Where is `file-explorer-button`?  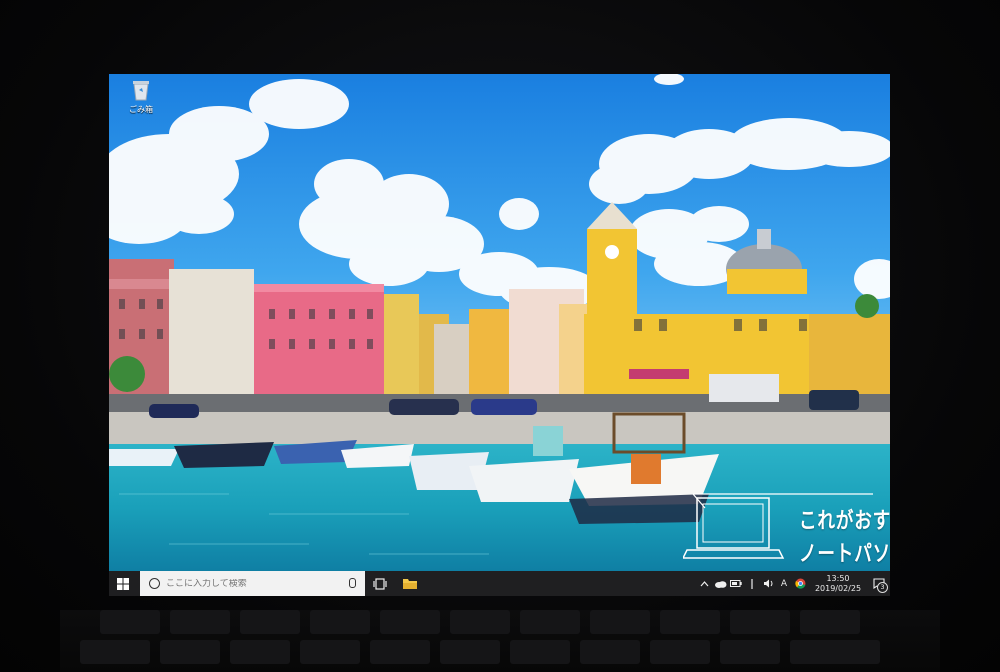
file-explorer-button is located at coordinates (410, 583).